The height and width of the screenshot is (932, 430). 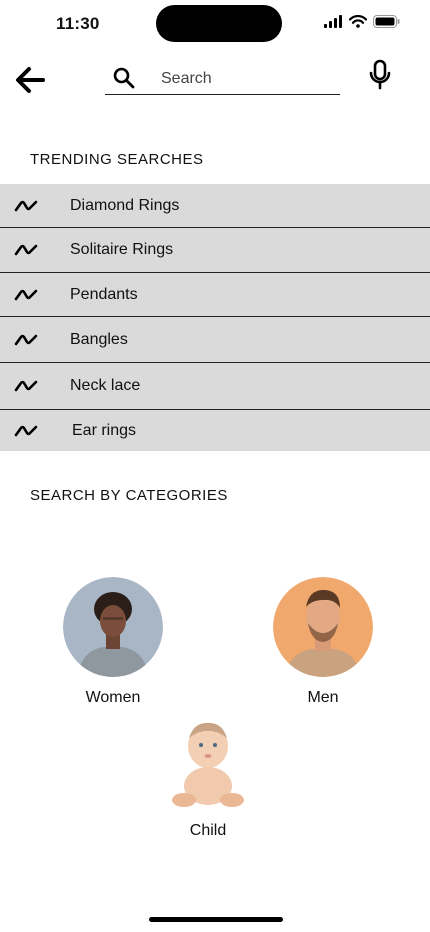 What do you see at coordinates (124, 78) in the screenshot?
I see `search-icon` at bounding box center [124, 78].